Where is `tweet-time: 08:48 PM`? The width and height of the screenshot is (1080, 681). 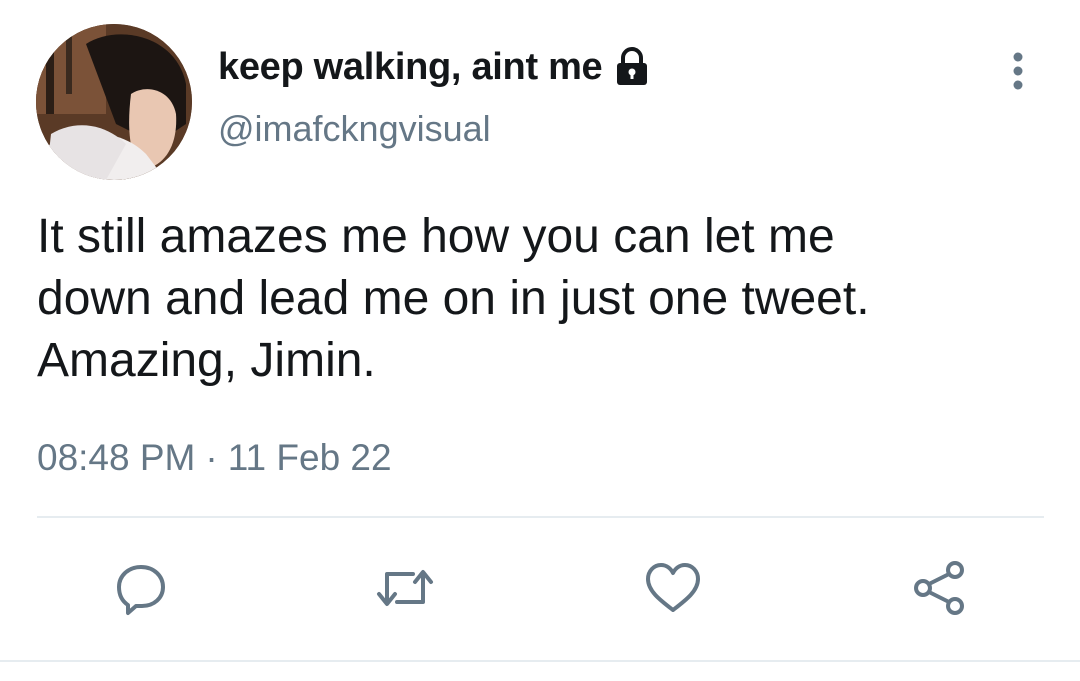
tweet-time: 08:48 PM is located at coordinates (116, 457).